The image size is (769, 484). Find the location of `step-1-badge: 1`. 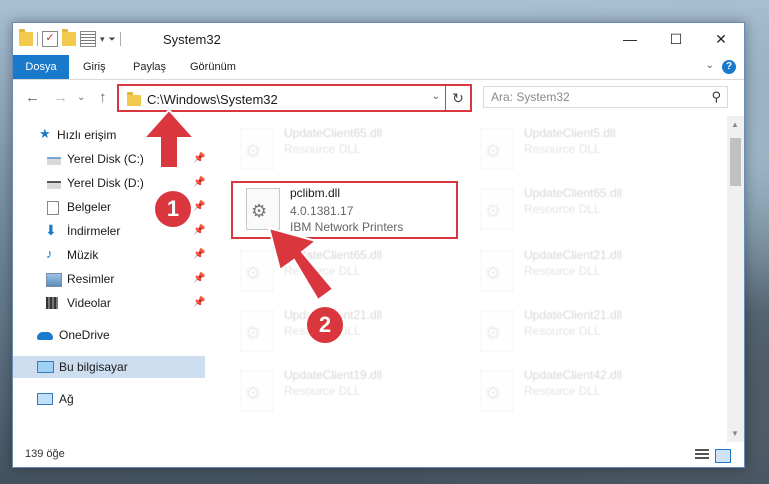

step-1-badge: 1 is located at coordinates (173, 209).